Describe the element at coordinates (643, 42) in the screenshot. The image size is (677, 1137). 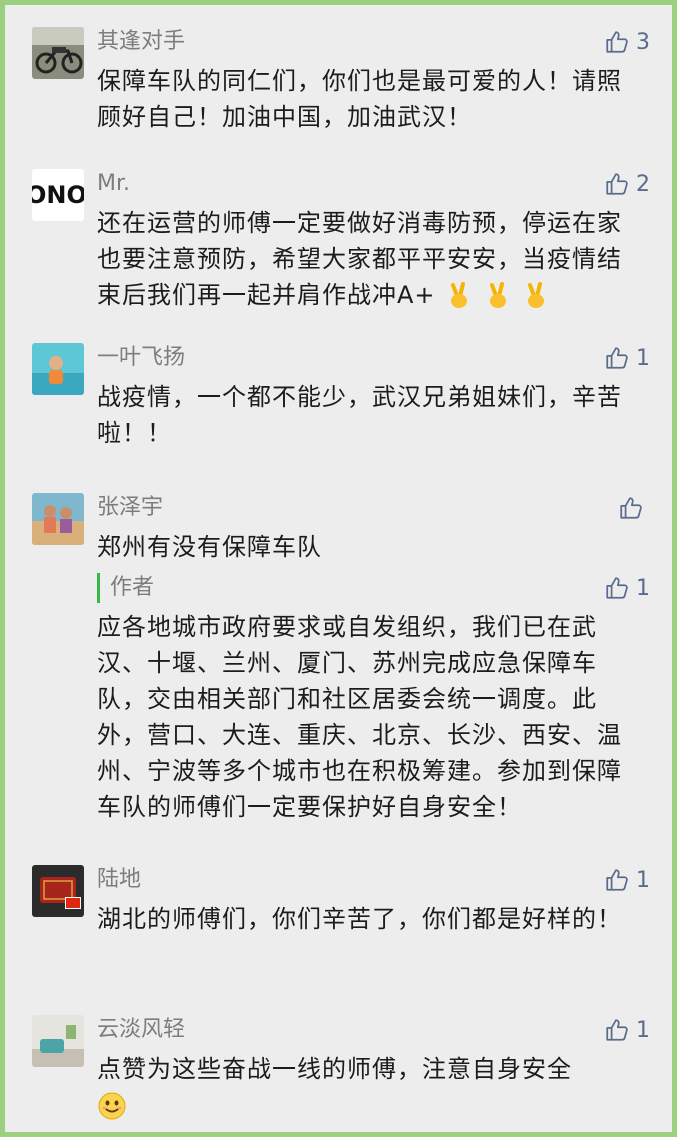
I see `like-count: 3` at that location.